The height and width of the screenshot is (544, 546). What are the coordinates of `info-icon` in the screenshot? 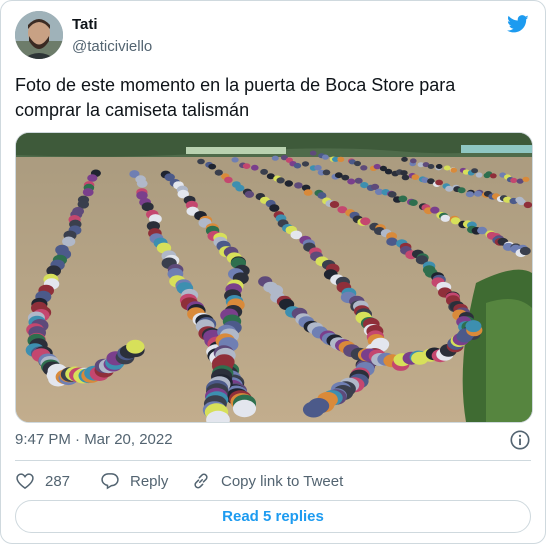 It's located at (520, 440).